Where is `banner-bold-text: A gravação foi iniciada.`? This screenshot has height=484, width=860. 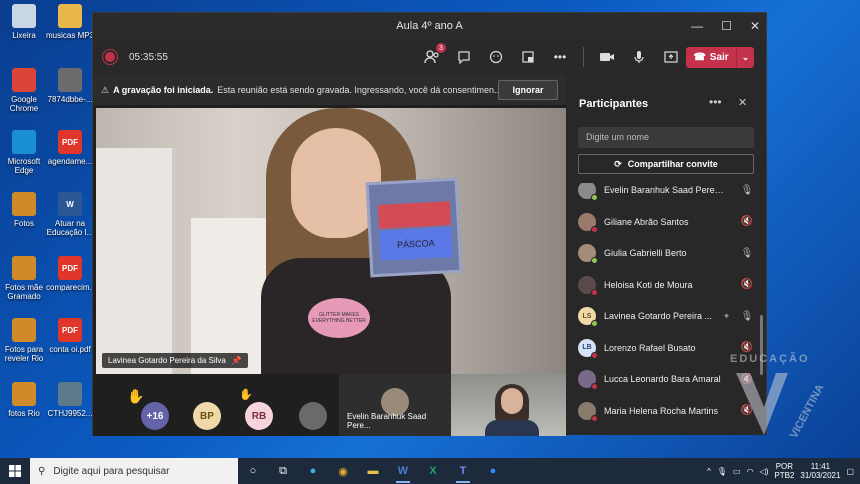
banner-bold-text: A gravação foi iniciada. is located at coordinates (163, 90).